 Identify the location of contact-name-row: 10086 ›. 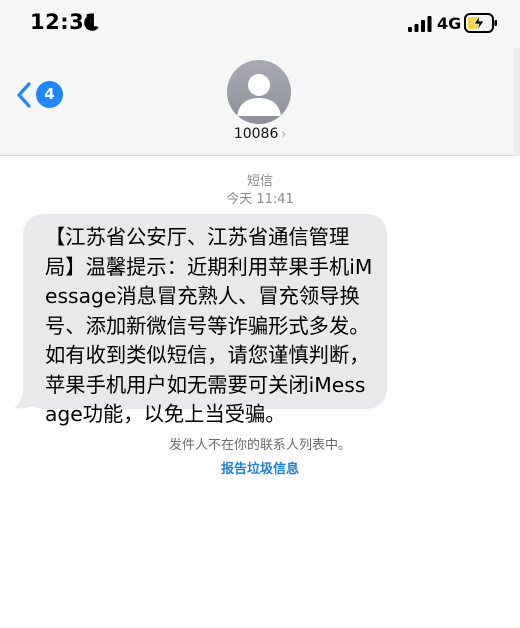
(260, 134).